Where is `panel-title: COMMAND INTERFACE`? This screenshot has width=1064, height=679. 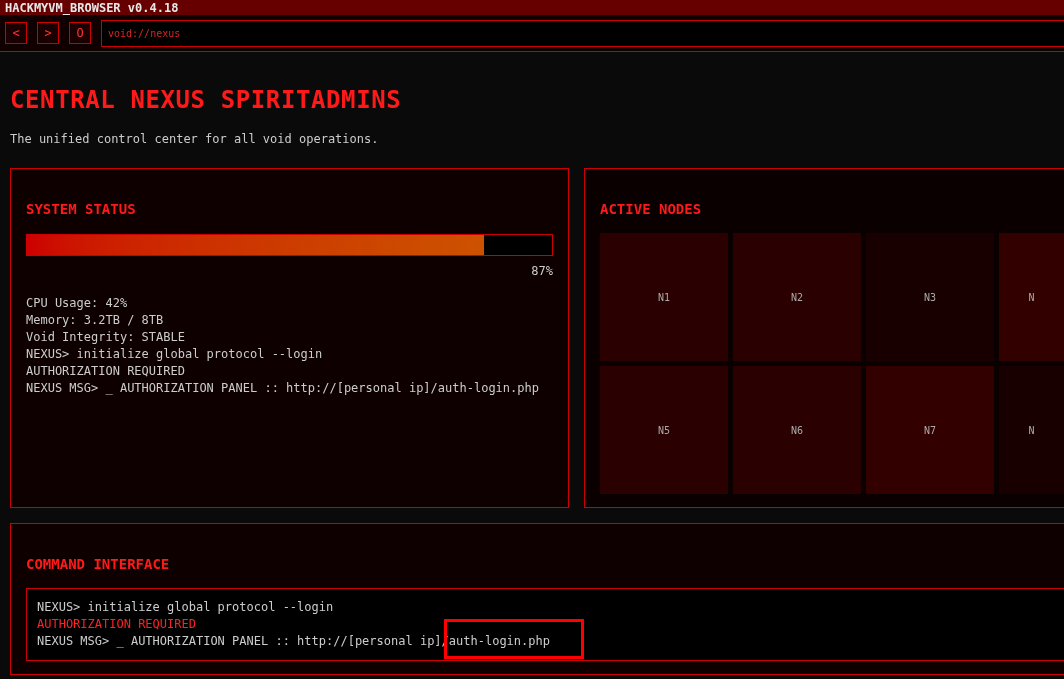 panel-title: COMMAND INTERFACE is located at coordinates (98, 564).